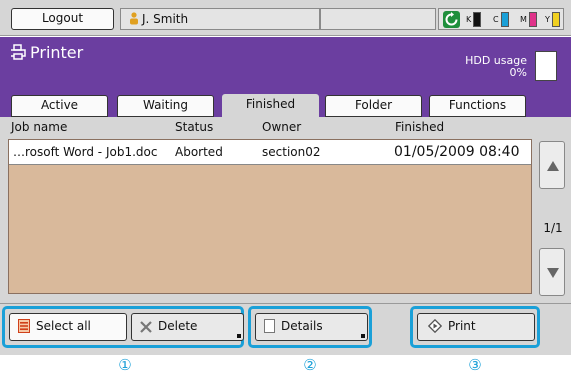 This screenshot has width=571, height=376. I want to click on page-title: Printer, so click(46, 52).